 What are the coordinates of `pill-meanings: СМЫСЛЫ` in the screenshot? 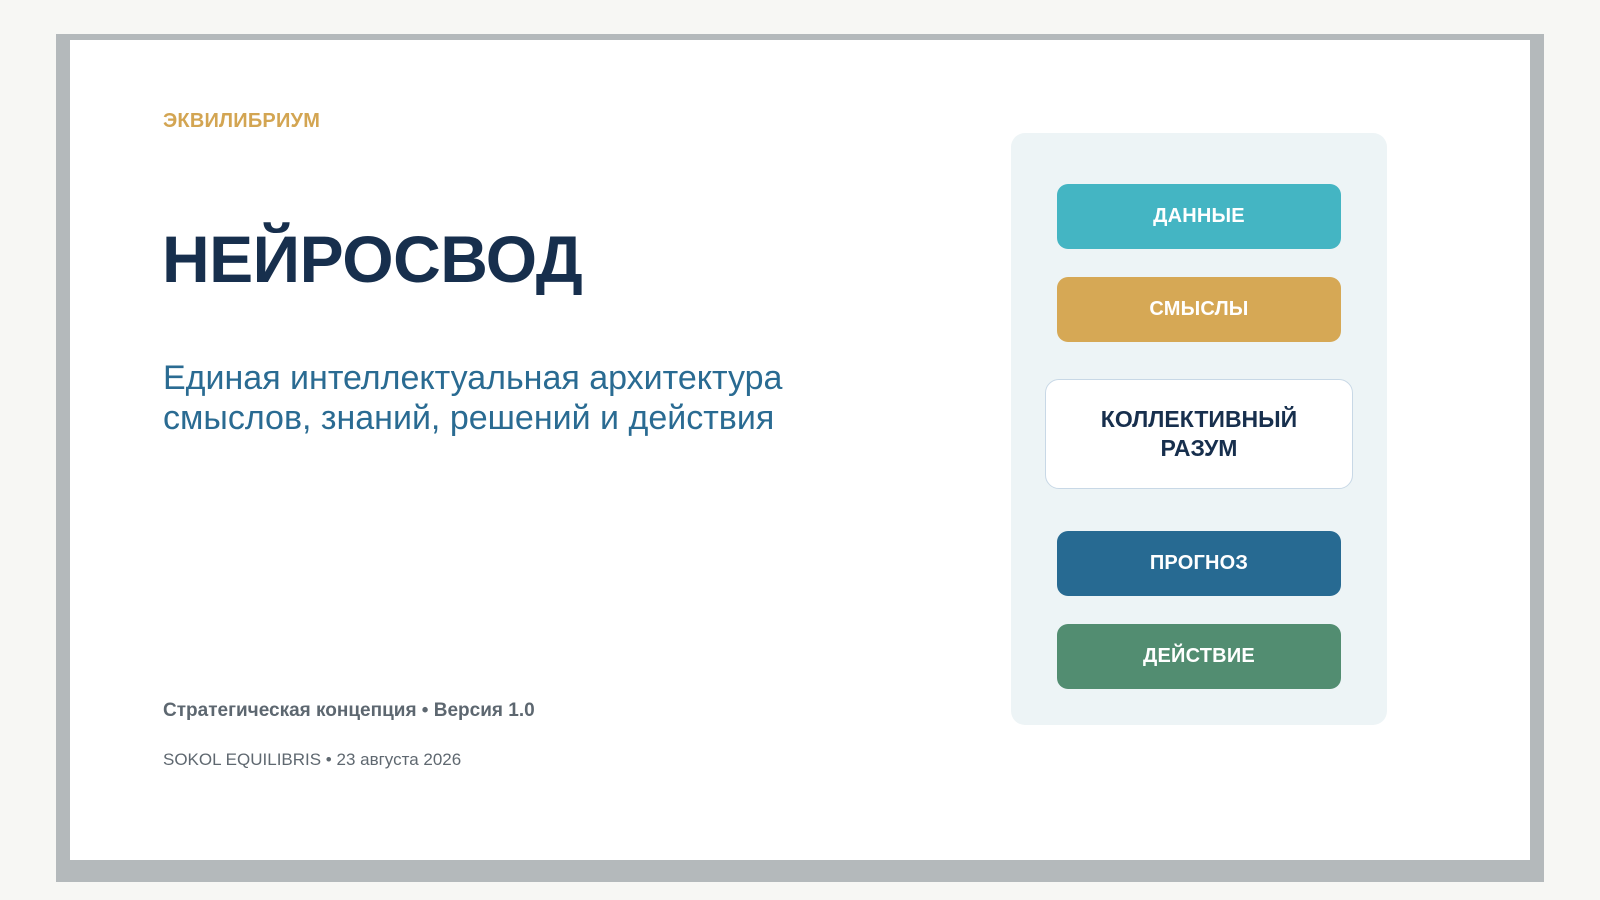 It's located at (1199, 309).